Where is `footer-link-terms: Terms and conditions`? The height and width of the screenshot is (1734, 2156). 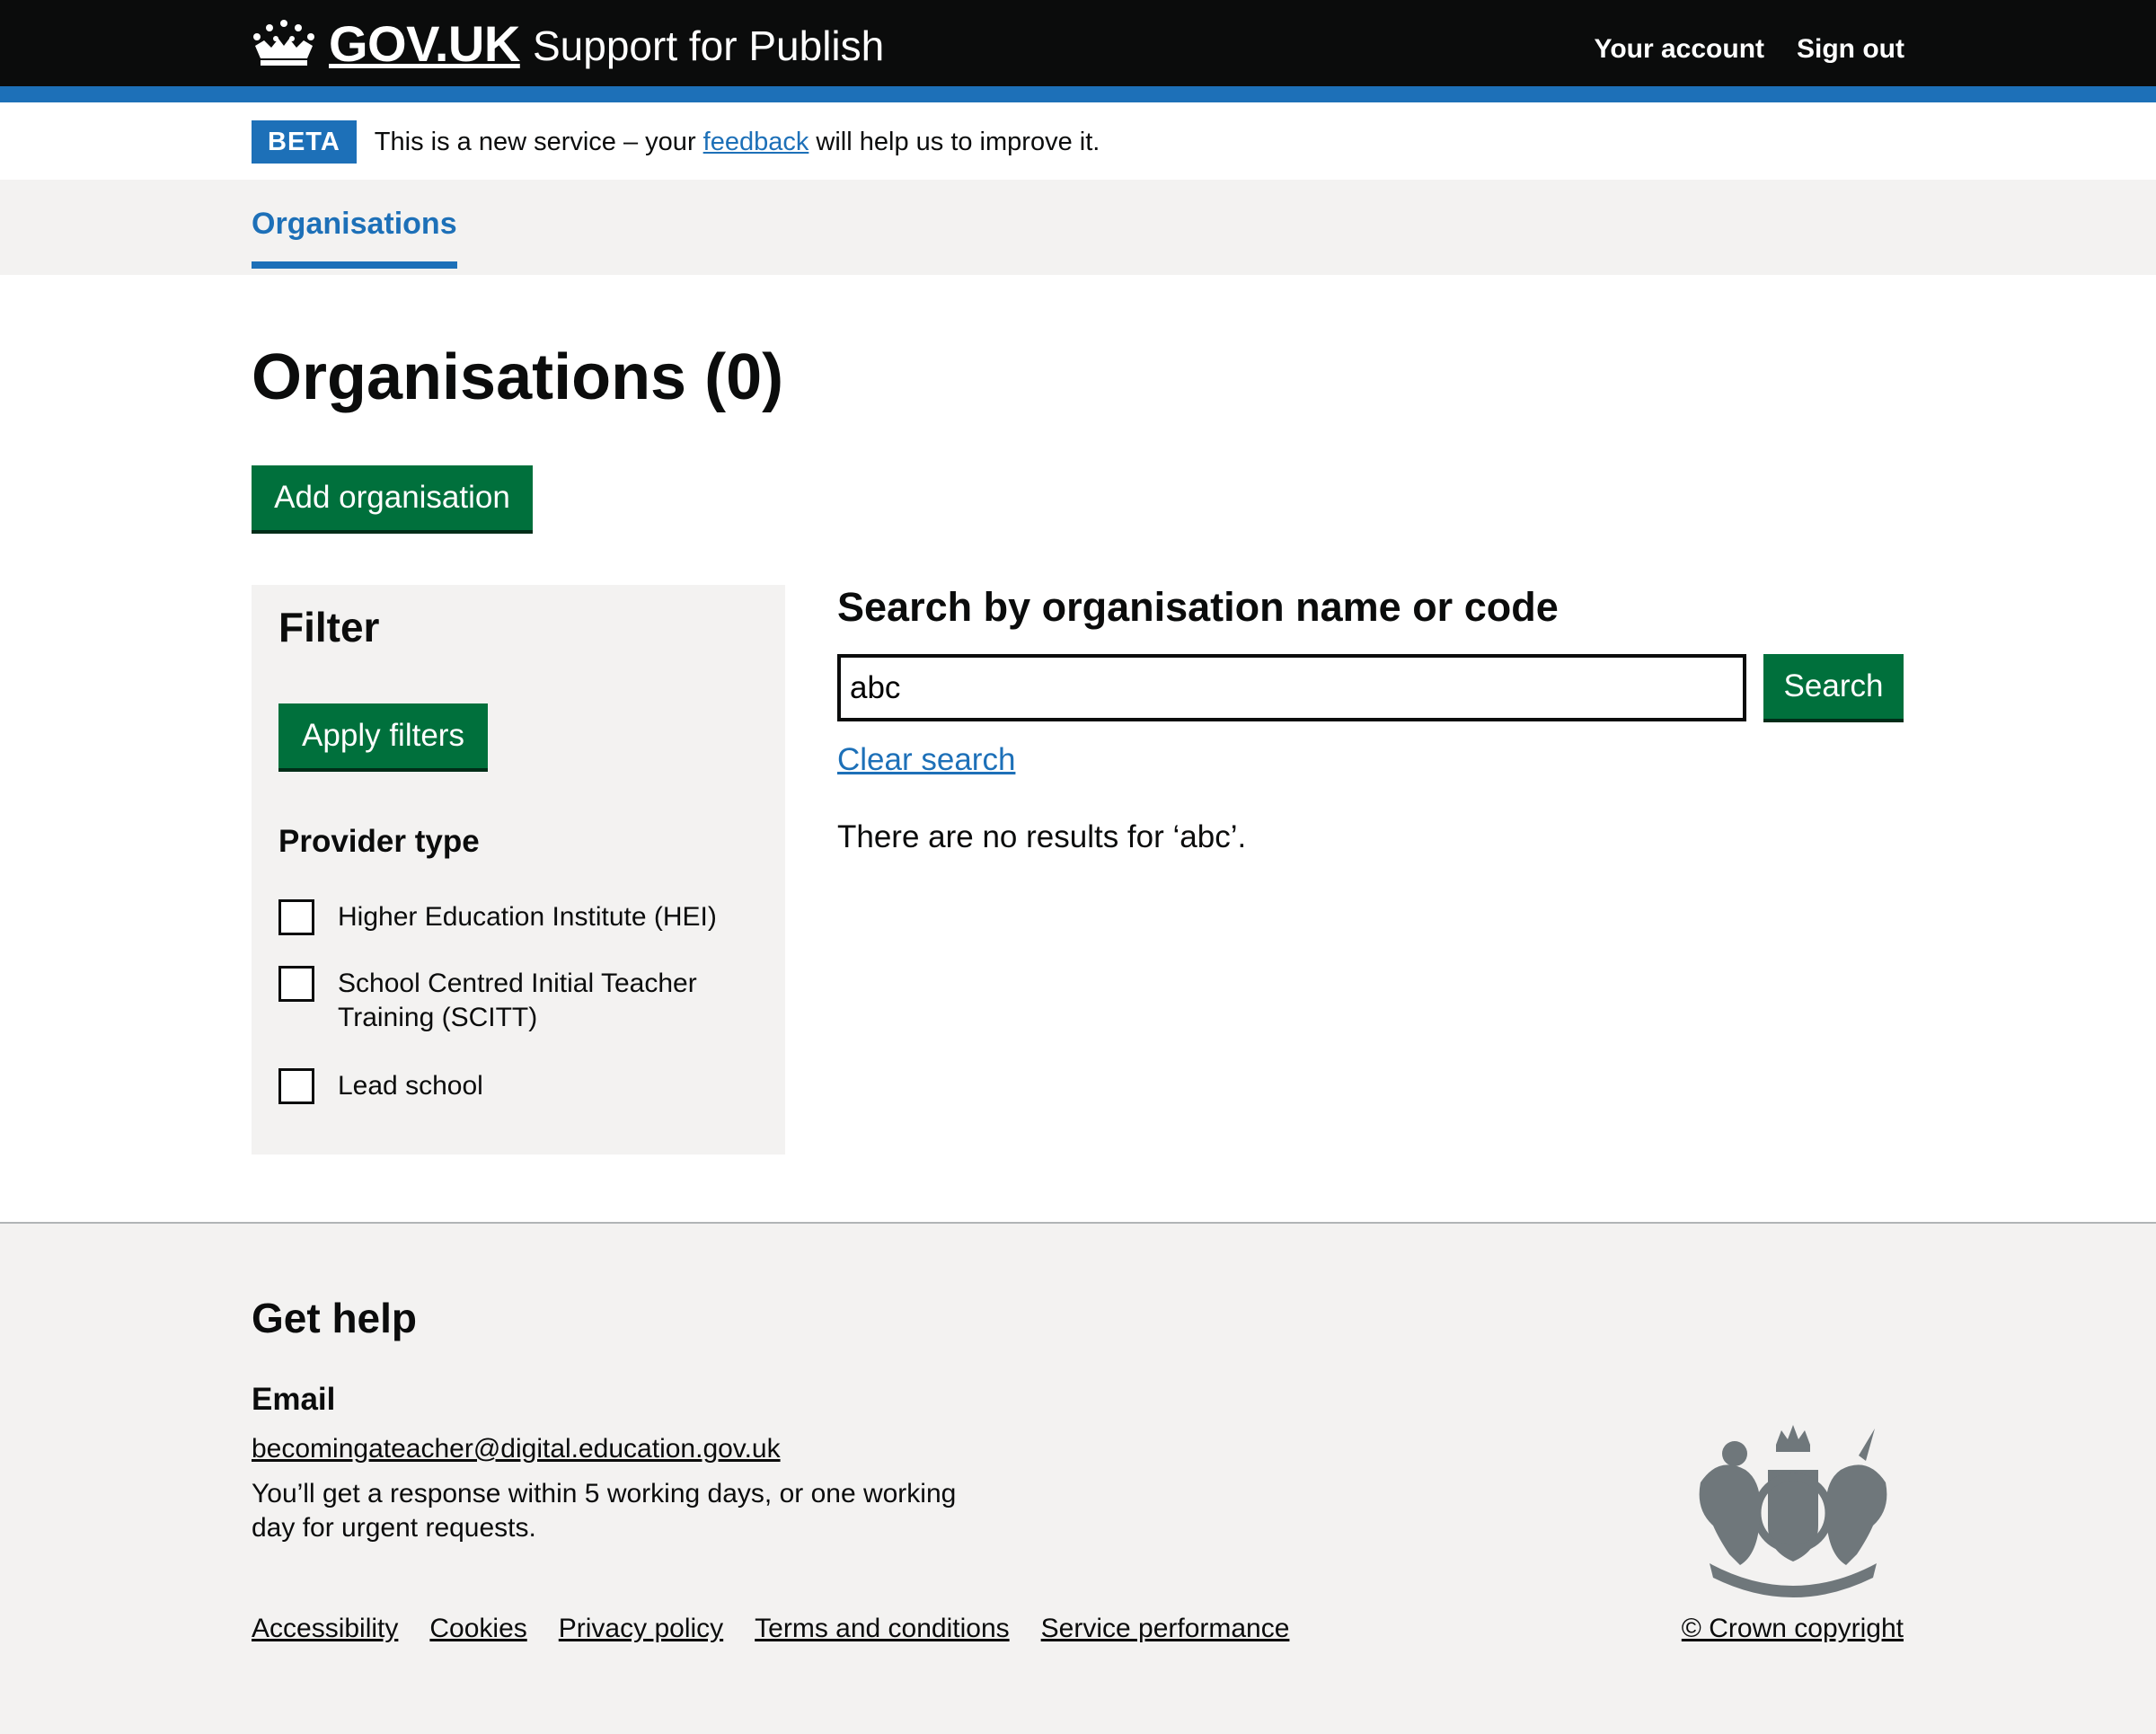
footer-link-terms: Terms and conditions is located at coordinates (882, 1629).